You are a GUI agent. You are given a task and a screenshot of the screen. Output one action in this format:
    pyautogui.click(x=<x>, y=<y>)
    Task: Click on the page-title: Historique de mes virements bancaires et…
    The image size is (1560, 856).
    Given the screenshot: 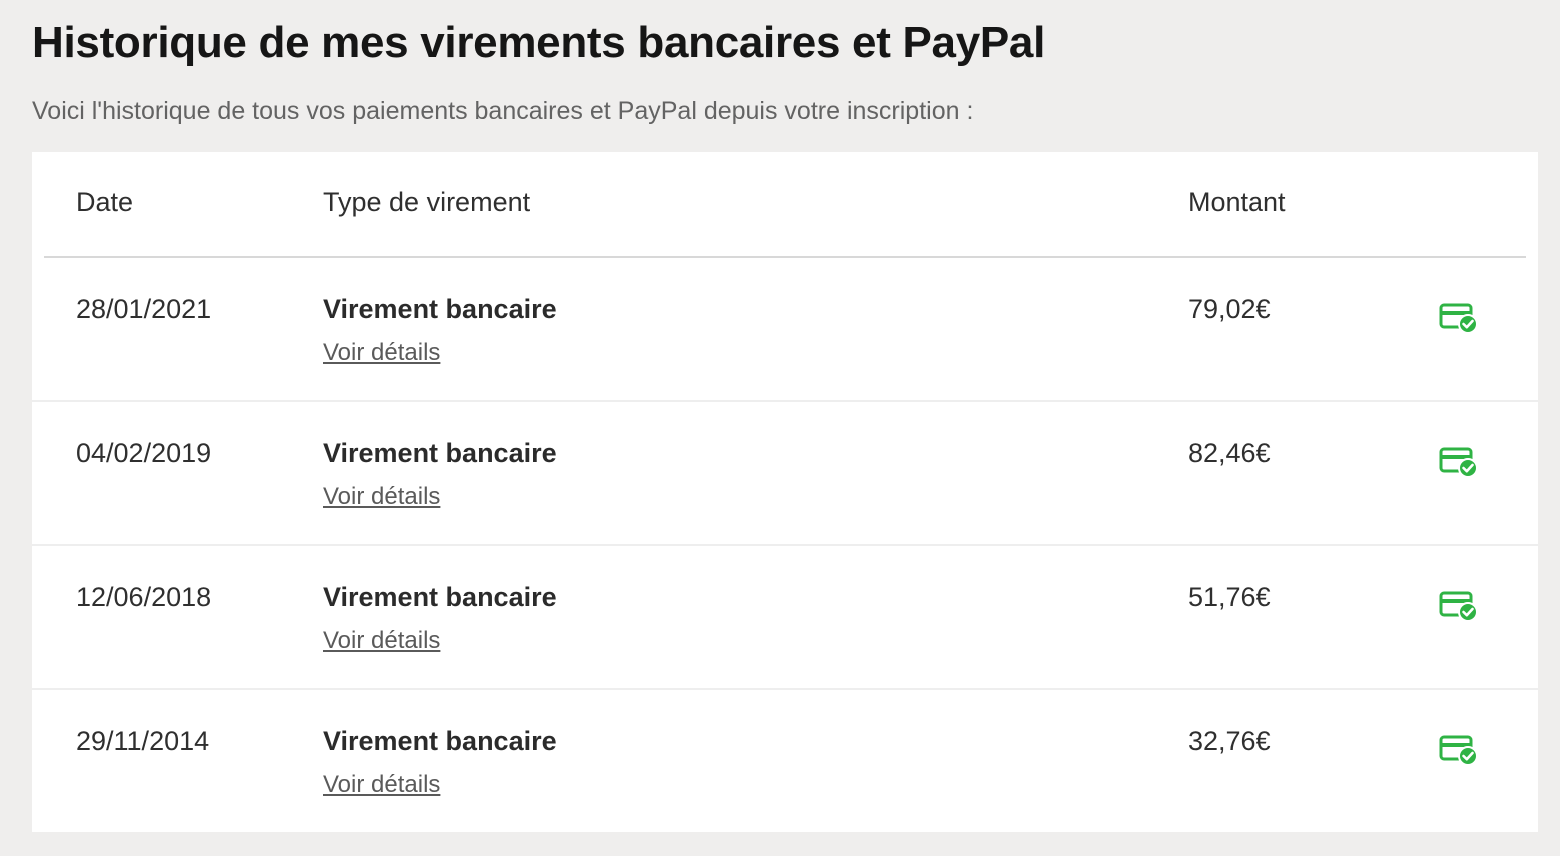 What is the action you would take?
    pyautogui.click(x=539, y=42)
    